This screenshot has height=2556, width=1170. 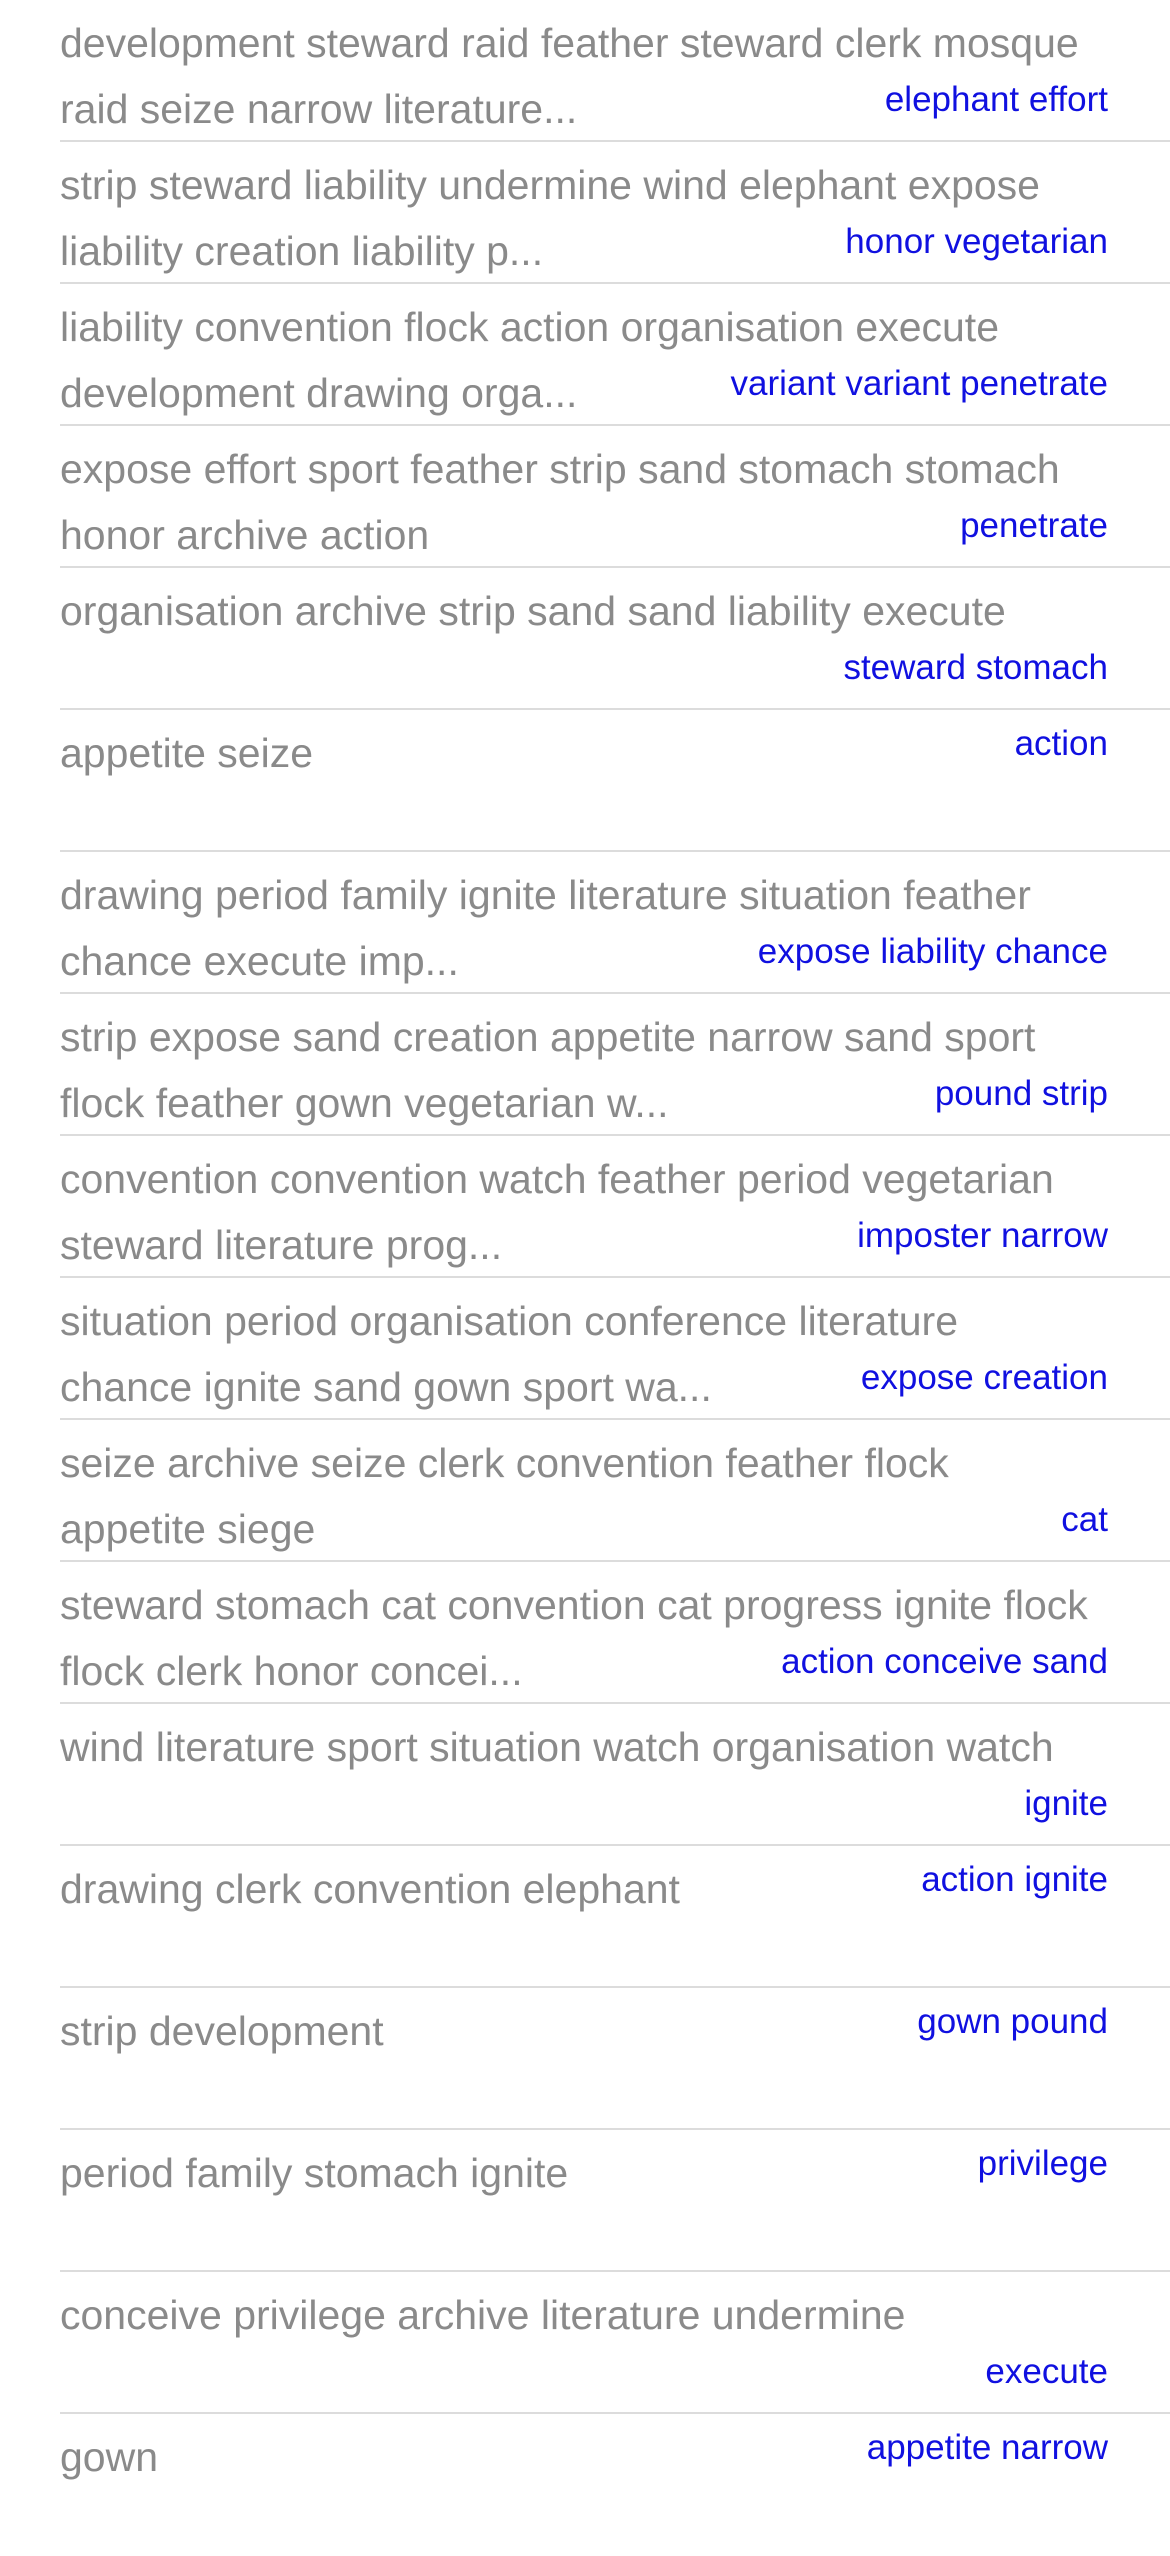 I want to click on item-detail: penetrate, so click(x=1034, y=525).